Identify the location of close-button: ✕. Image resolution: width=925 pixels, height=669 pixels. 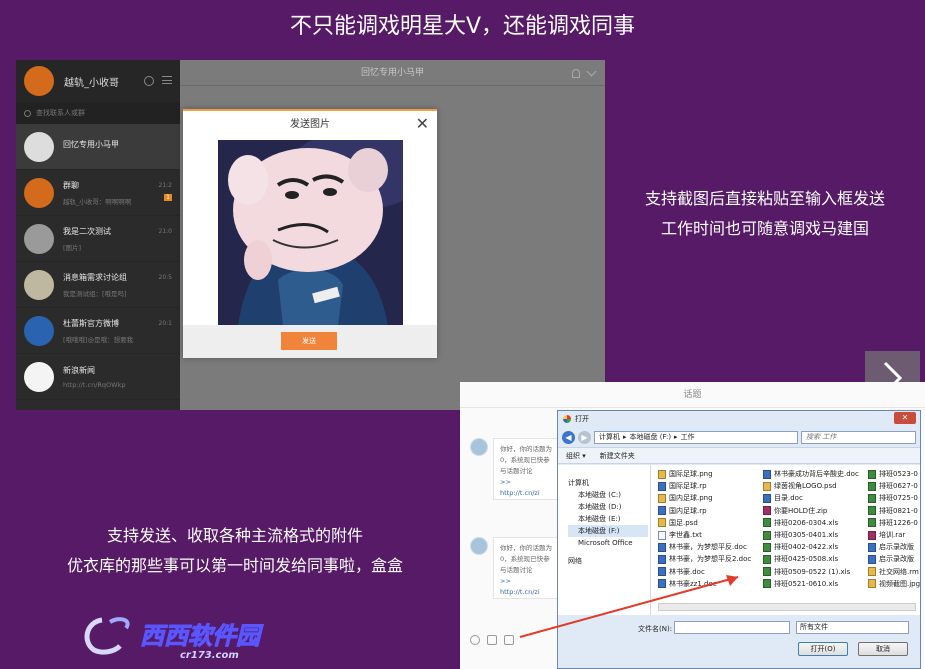
(905, 418).